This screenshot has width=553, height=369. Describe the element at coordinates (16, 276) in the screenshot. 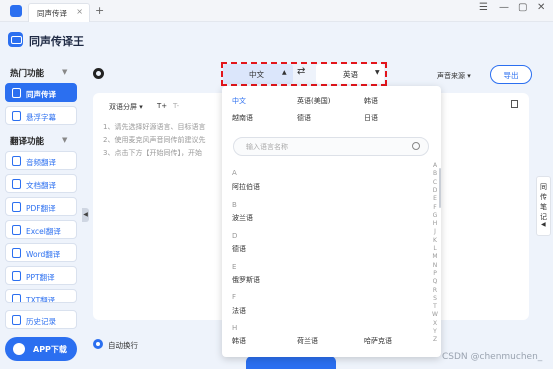

I see `ppt-icon` at that location.